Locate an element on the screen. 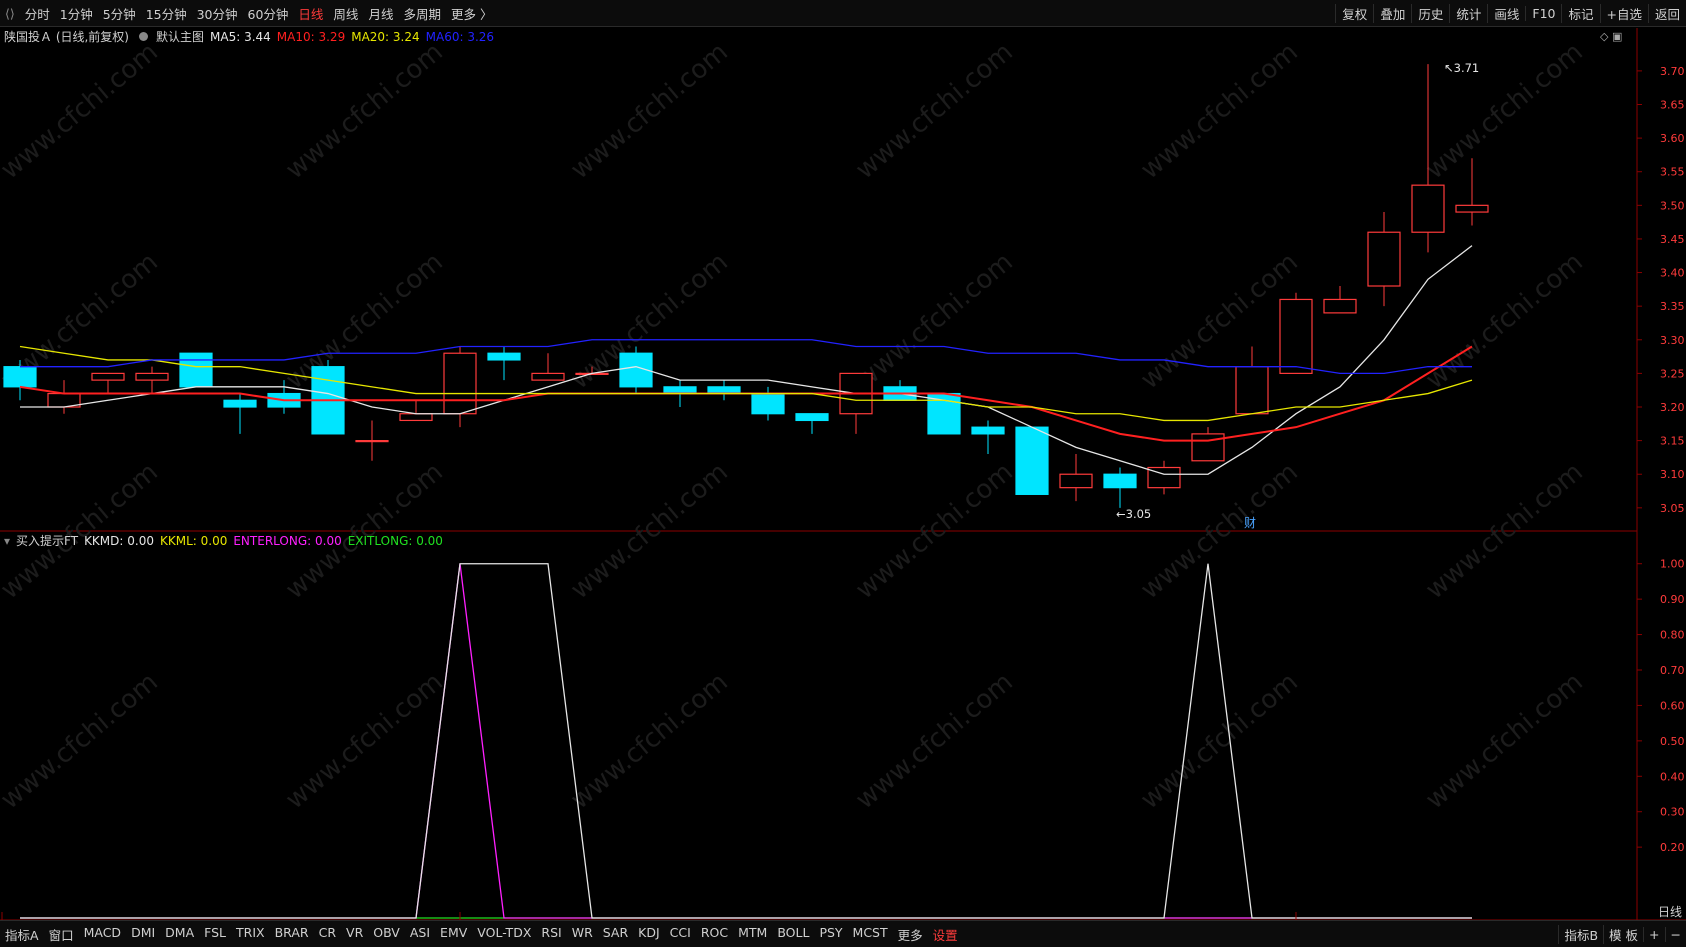 The image size is (1686, 947). indicator-tab-1: 窗口 is located at coordinates (61, 934).